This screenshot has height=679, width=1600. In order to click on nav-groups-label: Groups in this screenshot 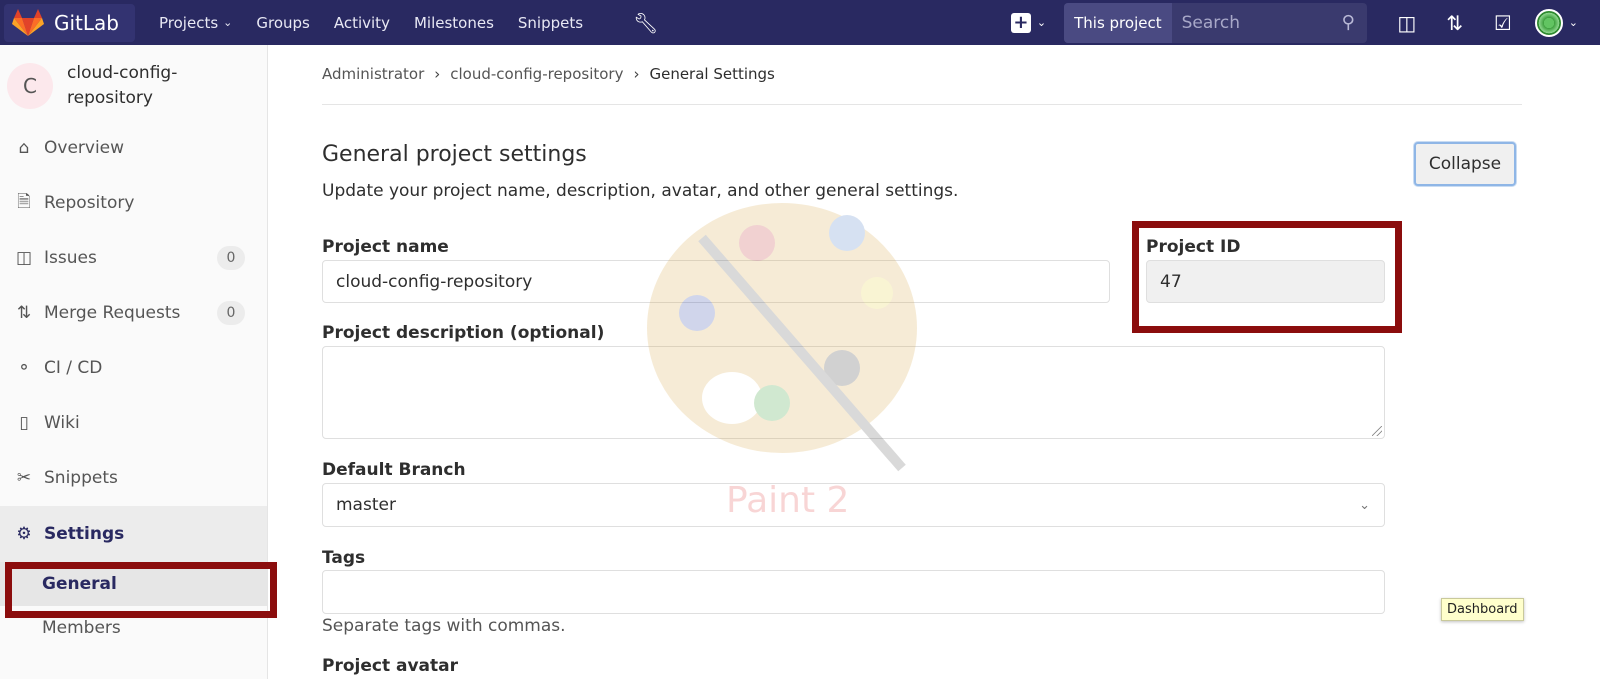, I will do `click(283, 22)`.